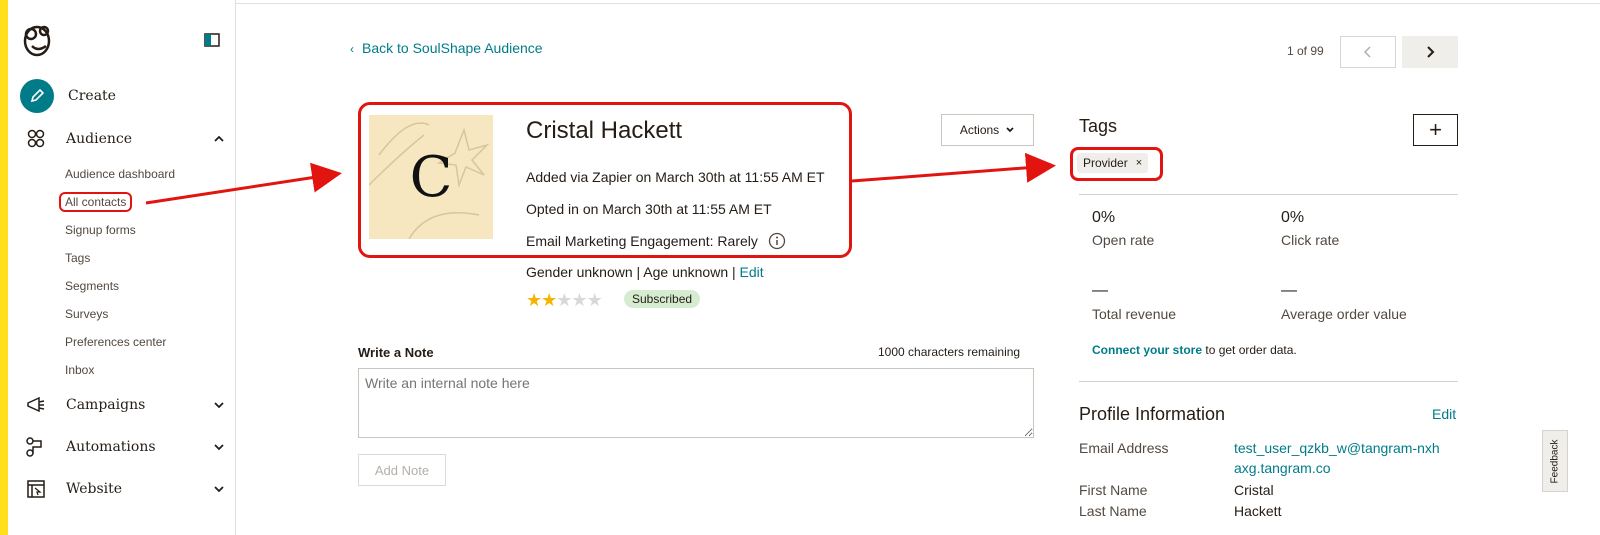  What do you see at coordinates (1134, 314) in the screenshot?
I see `total-revenue-label: Total revenue` at bounding box center [1134, 314].